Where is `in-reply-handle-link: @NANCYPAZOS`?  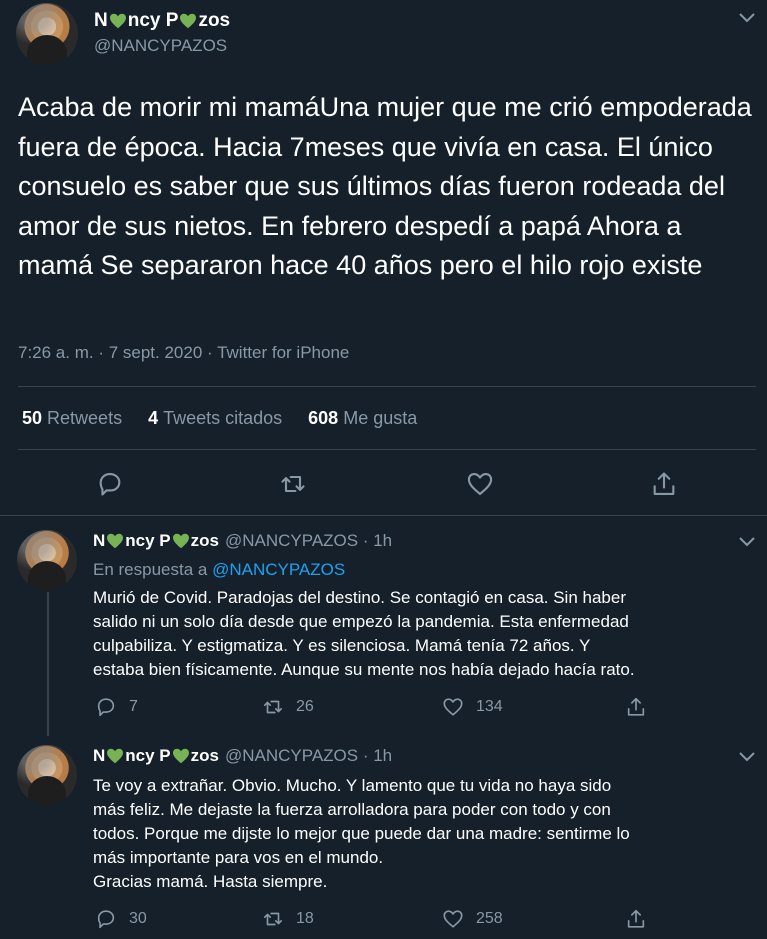
in-reply-handle-link: @NANCYPAZOS is located at coordinates (278, 569).